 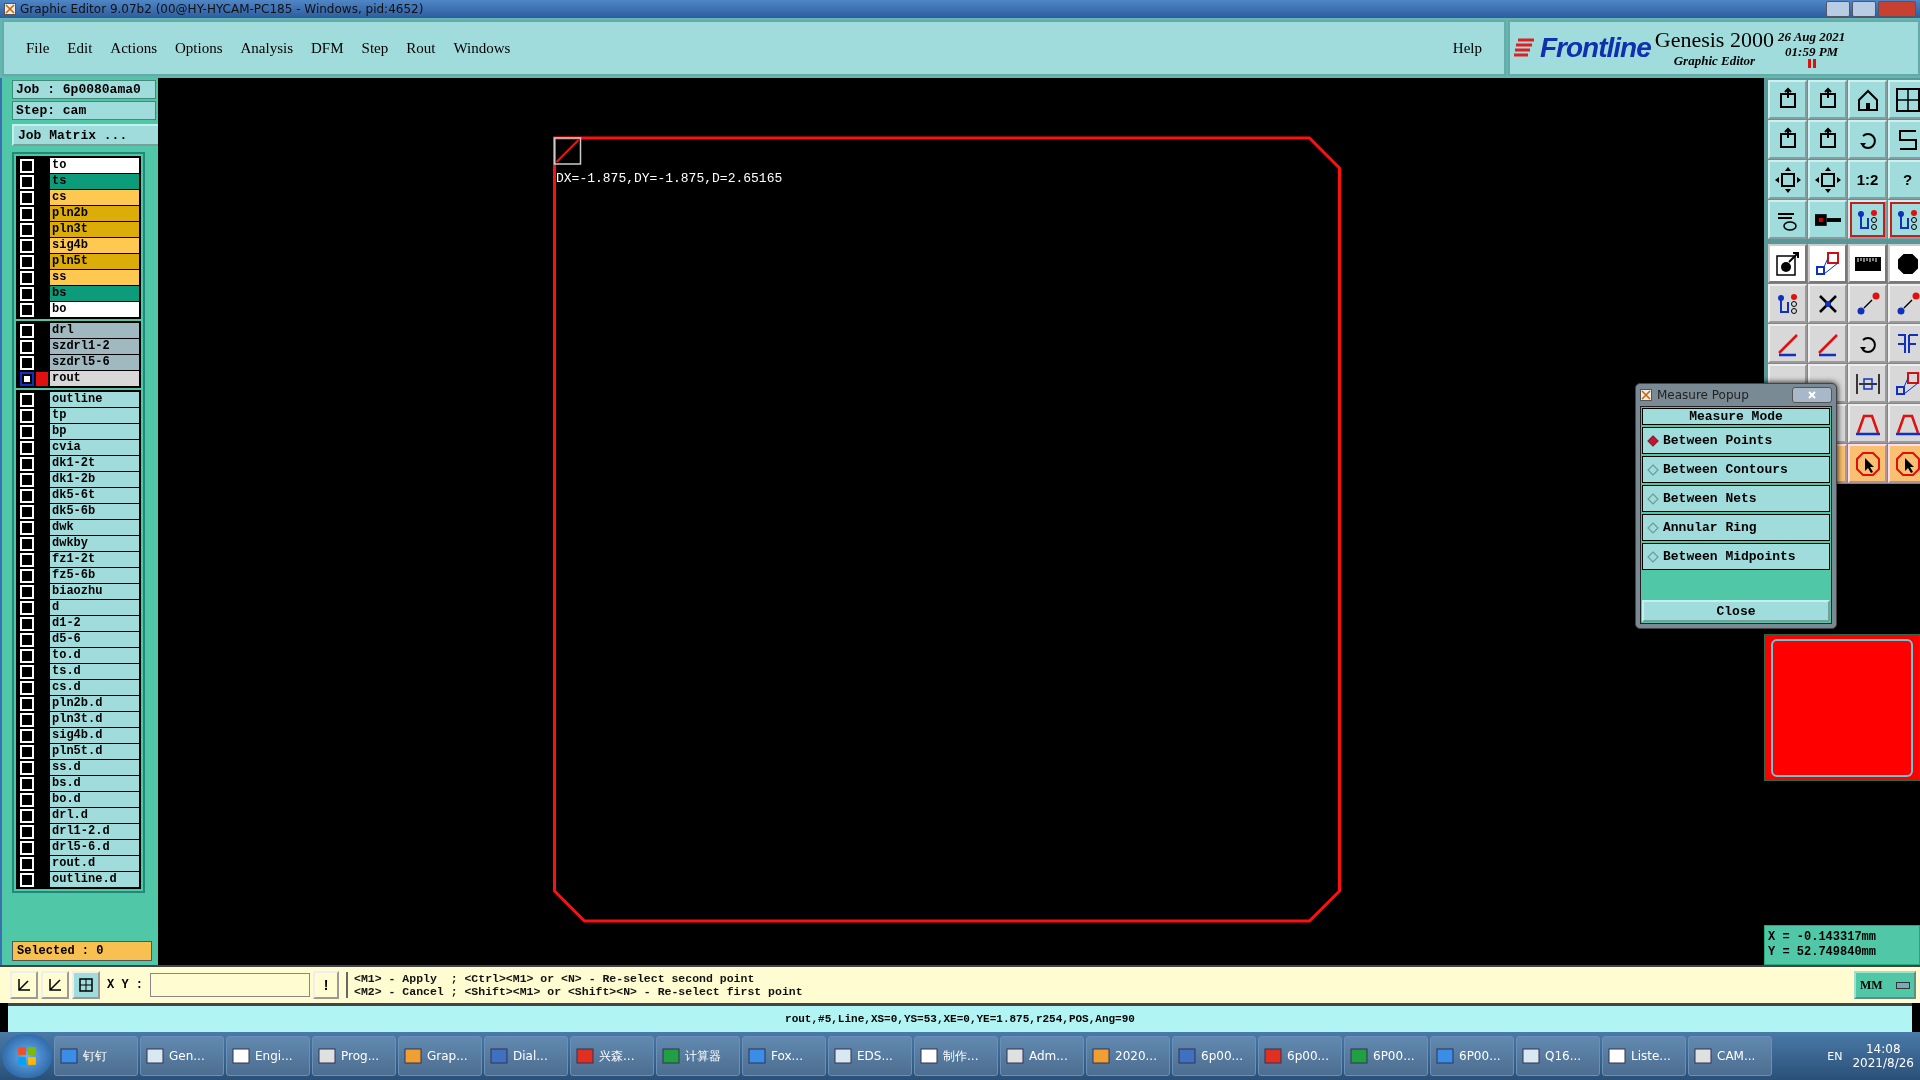 What do you see at coordinates (94, 330) in the screenshot?
I see `layer-name: drl` at bounding box center [94, 330].